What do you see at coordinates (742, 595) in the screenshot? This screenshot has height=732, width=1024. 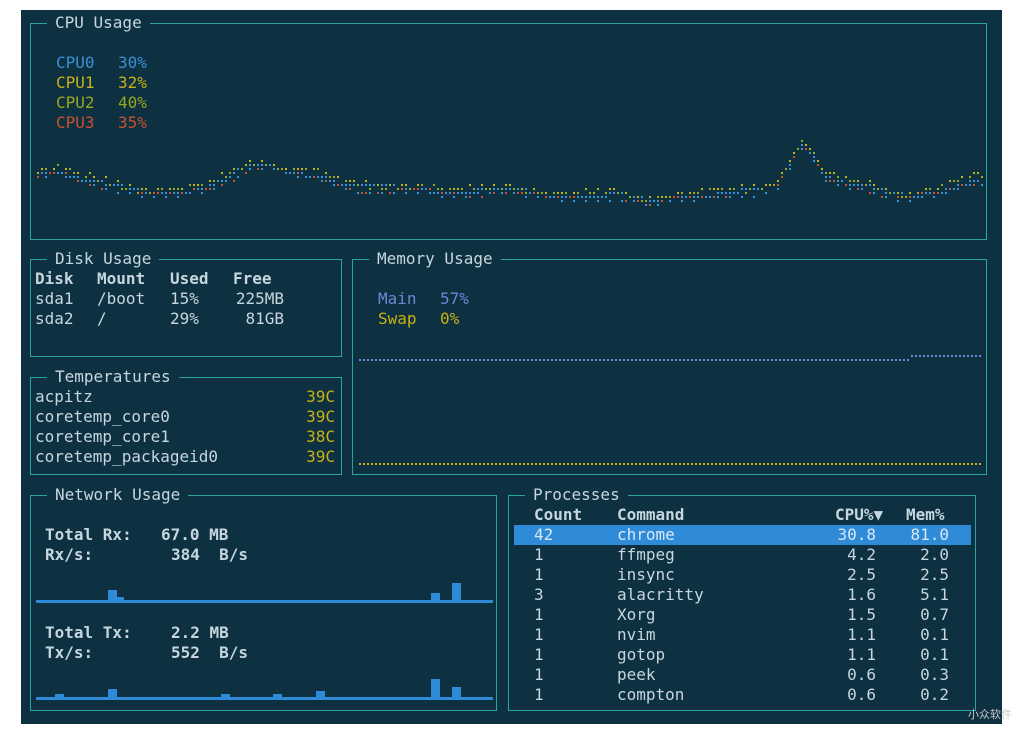 I see `process-row: 3 alacritty 1.6 5.1` at bounding box center [742, 595].